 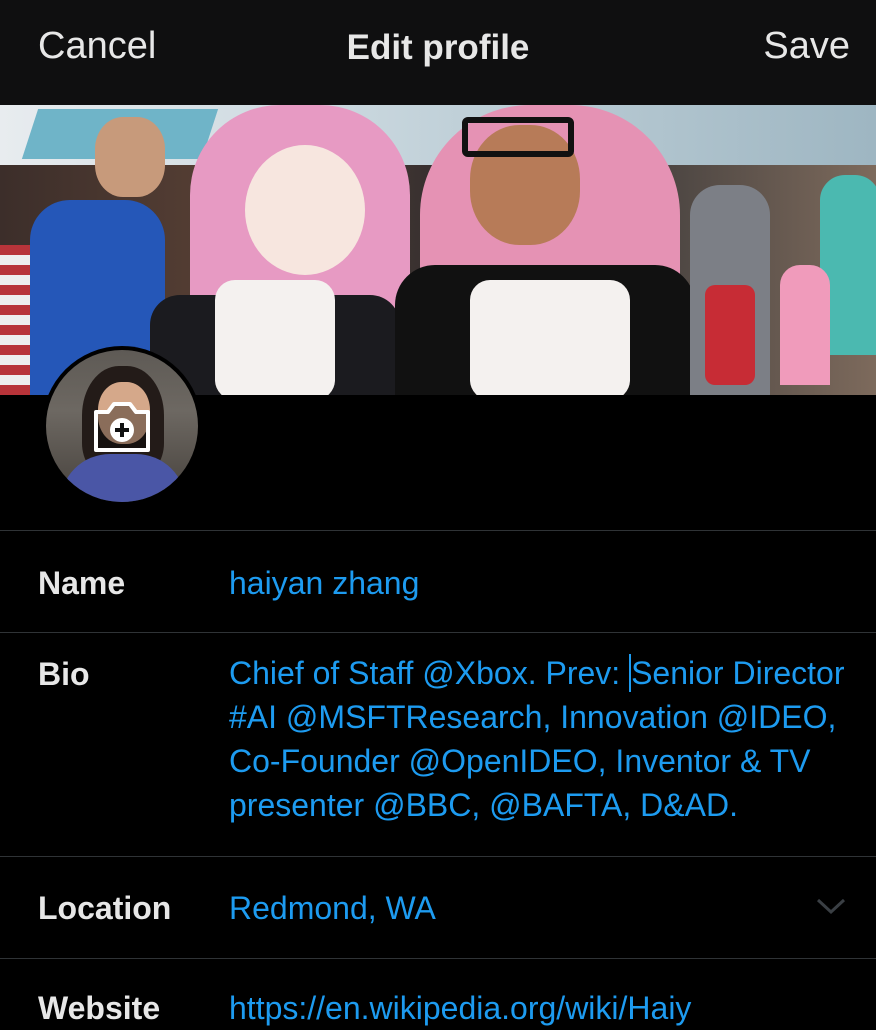 I want to click on chevron-down-icon, so click(x=831, y=906).